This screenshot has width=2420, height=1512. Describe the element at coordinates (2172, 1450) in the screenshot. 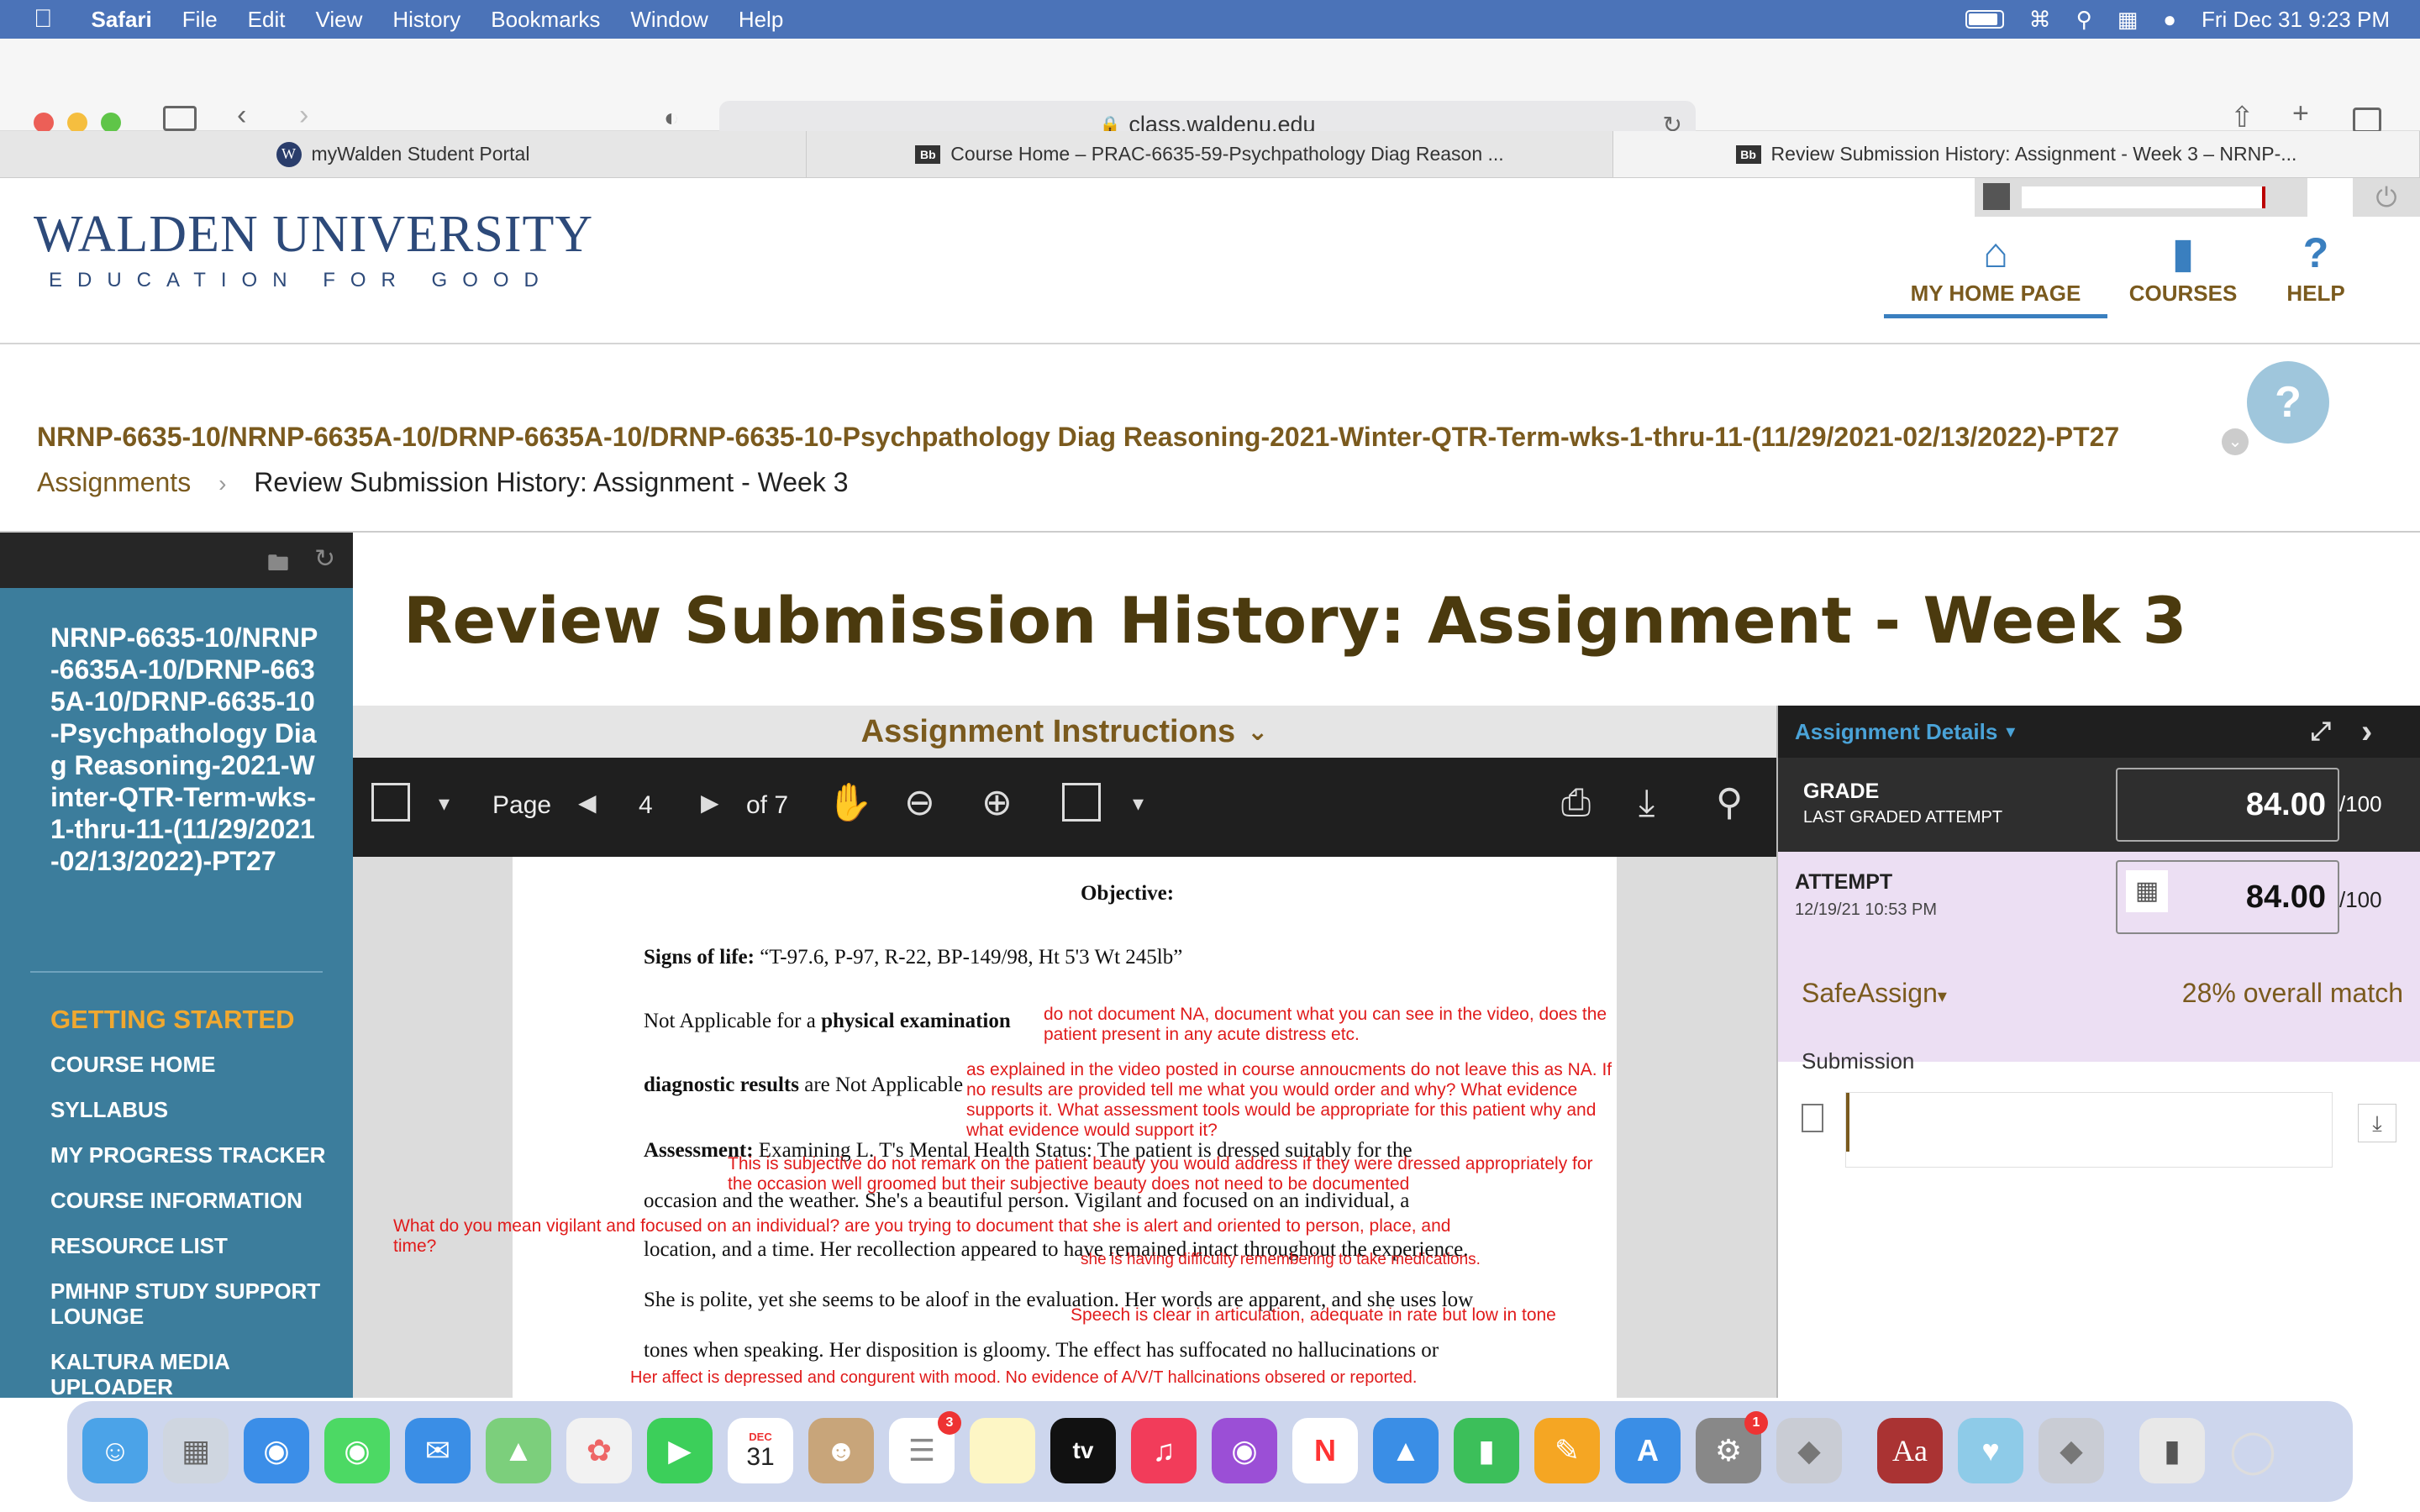

I see `downloads-folder-icon: ▮` at that location.